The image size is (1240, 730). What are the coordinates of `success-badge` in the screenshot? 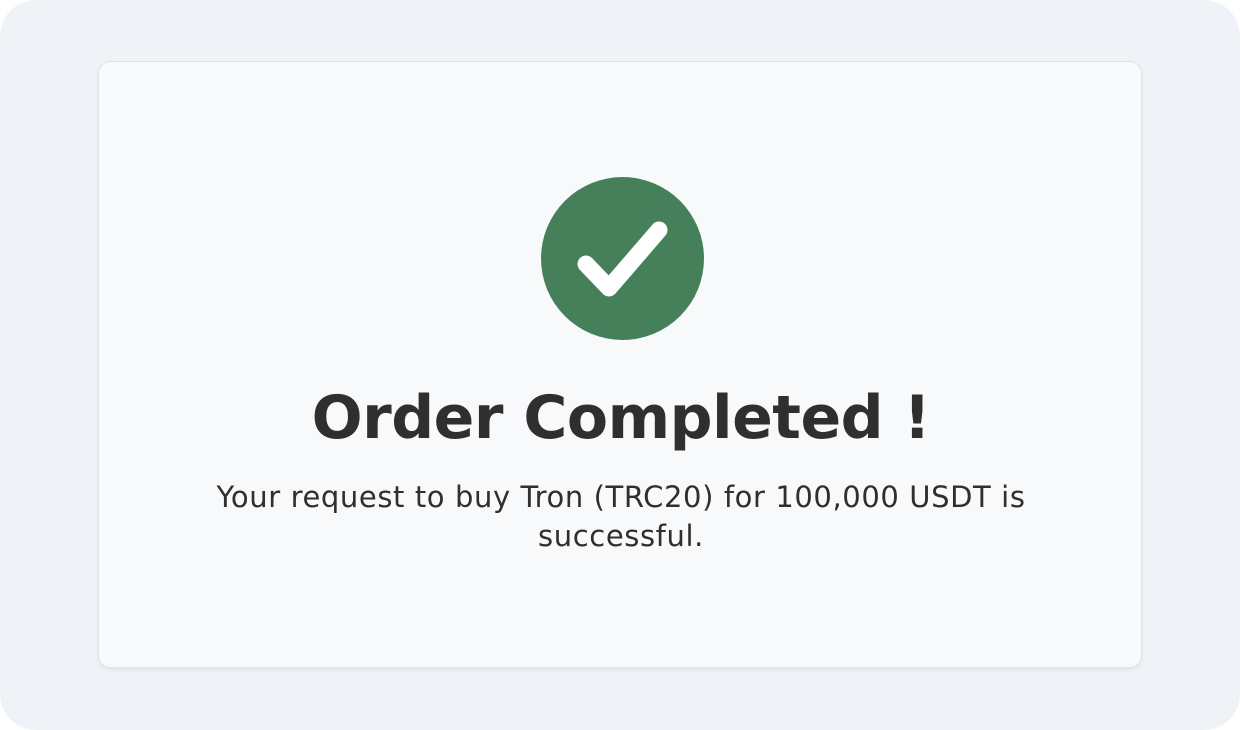 It's located at (622, 258).